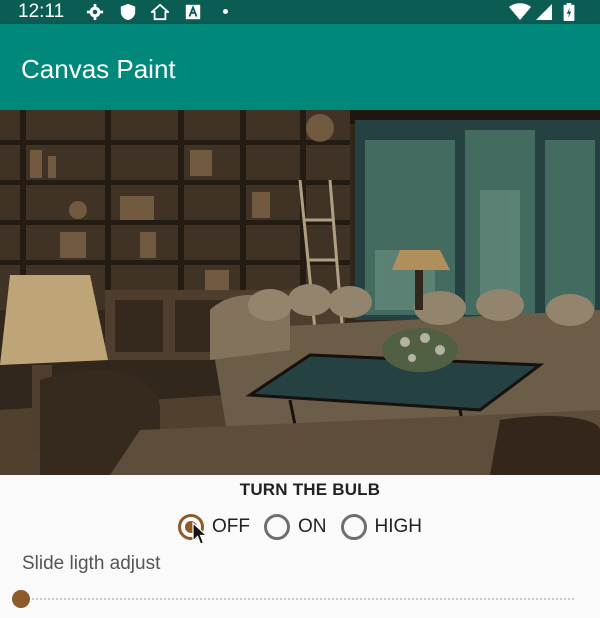 The image size is (600, 618). Describe the element at coordinates (95, 12) in the screenshot. I see `gear-icon` at that location.